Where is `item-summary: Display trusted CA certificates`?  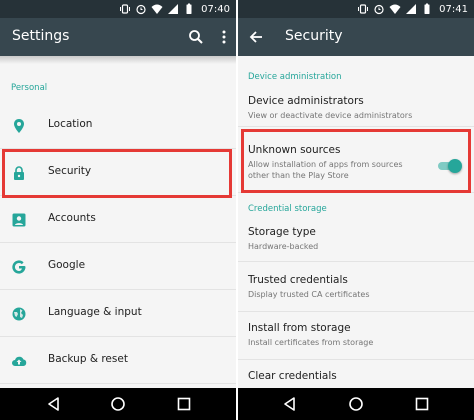
item-summary: Display trusted CA certificates is located at coordinates (309, 294).